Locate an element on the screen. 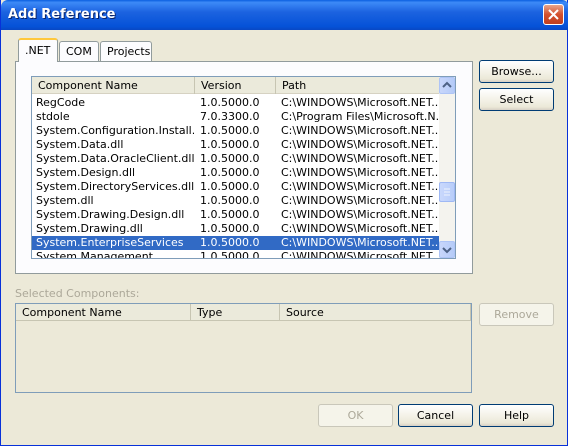 The height and width of the screenshot is (446, 568). tab-com-label: COM is located at coordinates (79, 51).